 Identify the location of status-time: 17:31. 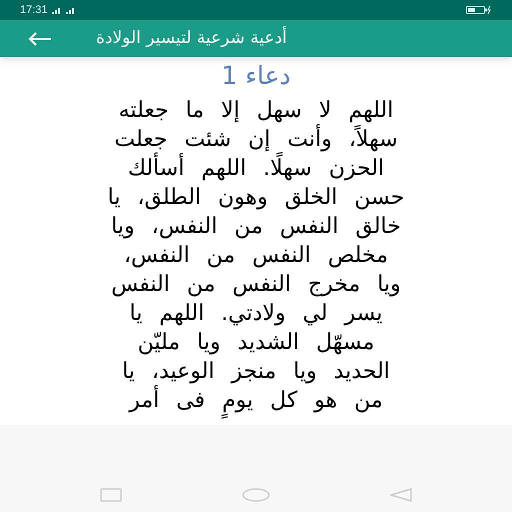
(34, 10).